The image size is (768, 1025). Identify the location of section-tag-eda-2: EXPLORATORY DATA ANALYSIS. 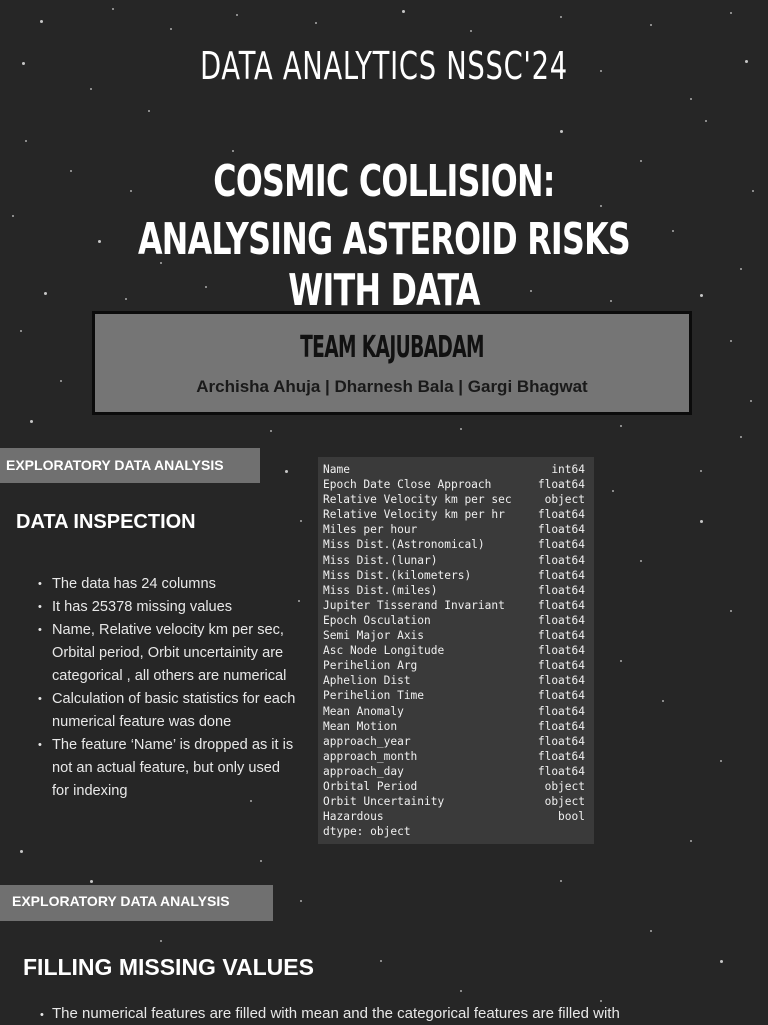
(136, 903).